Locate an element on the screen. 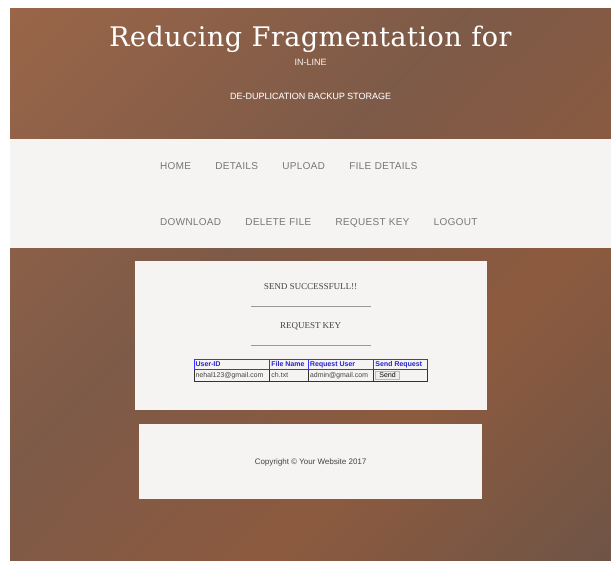 The width and height of the screenshot is (611, 561). site-title: Reducing Fragmentation for is located at coordinates (310, 37).